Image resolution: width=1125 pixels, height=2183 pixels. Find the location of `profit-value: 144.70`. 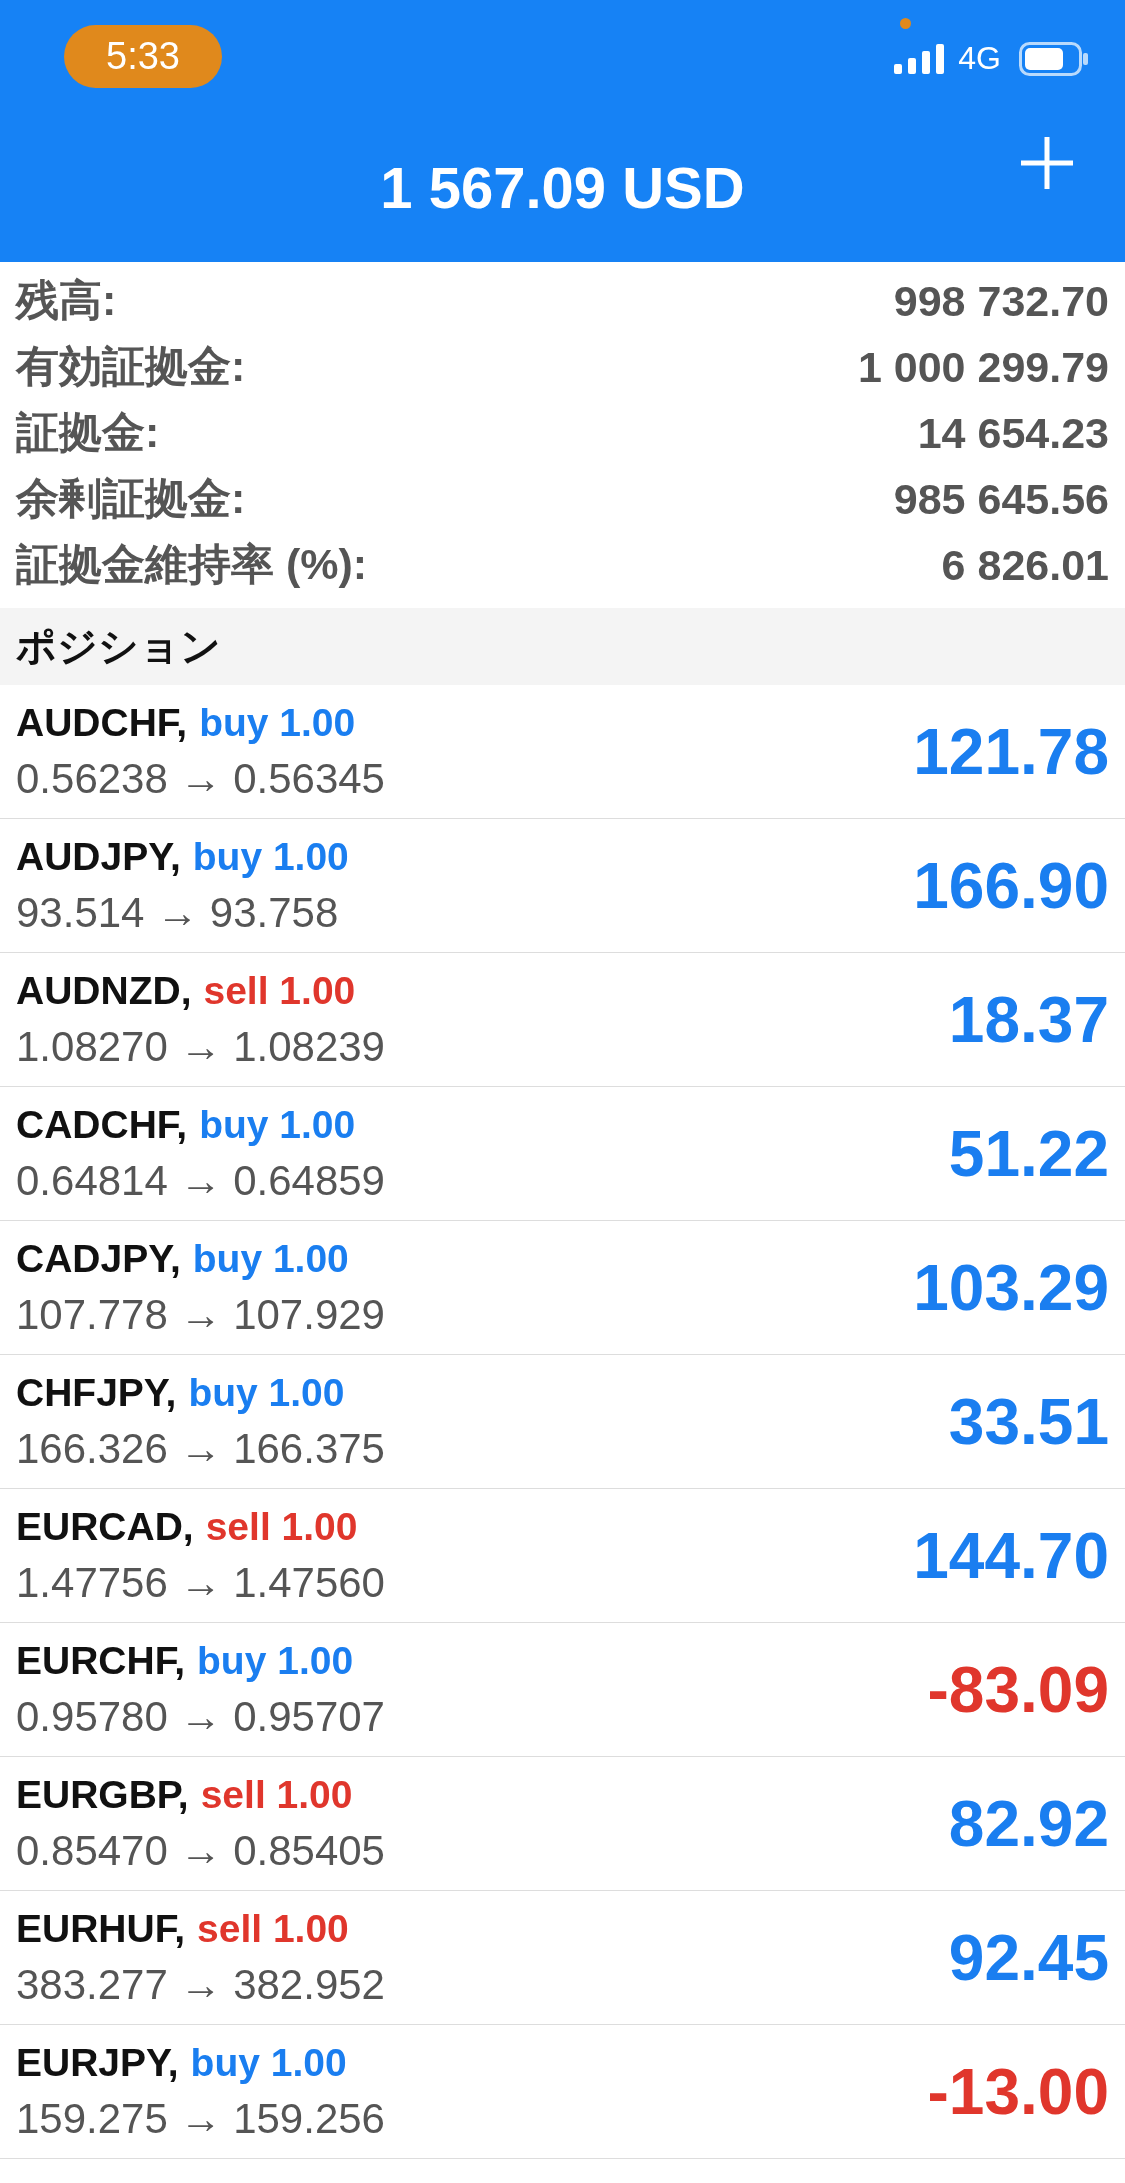

profit-value: 144.70 is located at coordinates (1011, 1555).